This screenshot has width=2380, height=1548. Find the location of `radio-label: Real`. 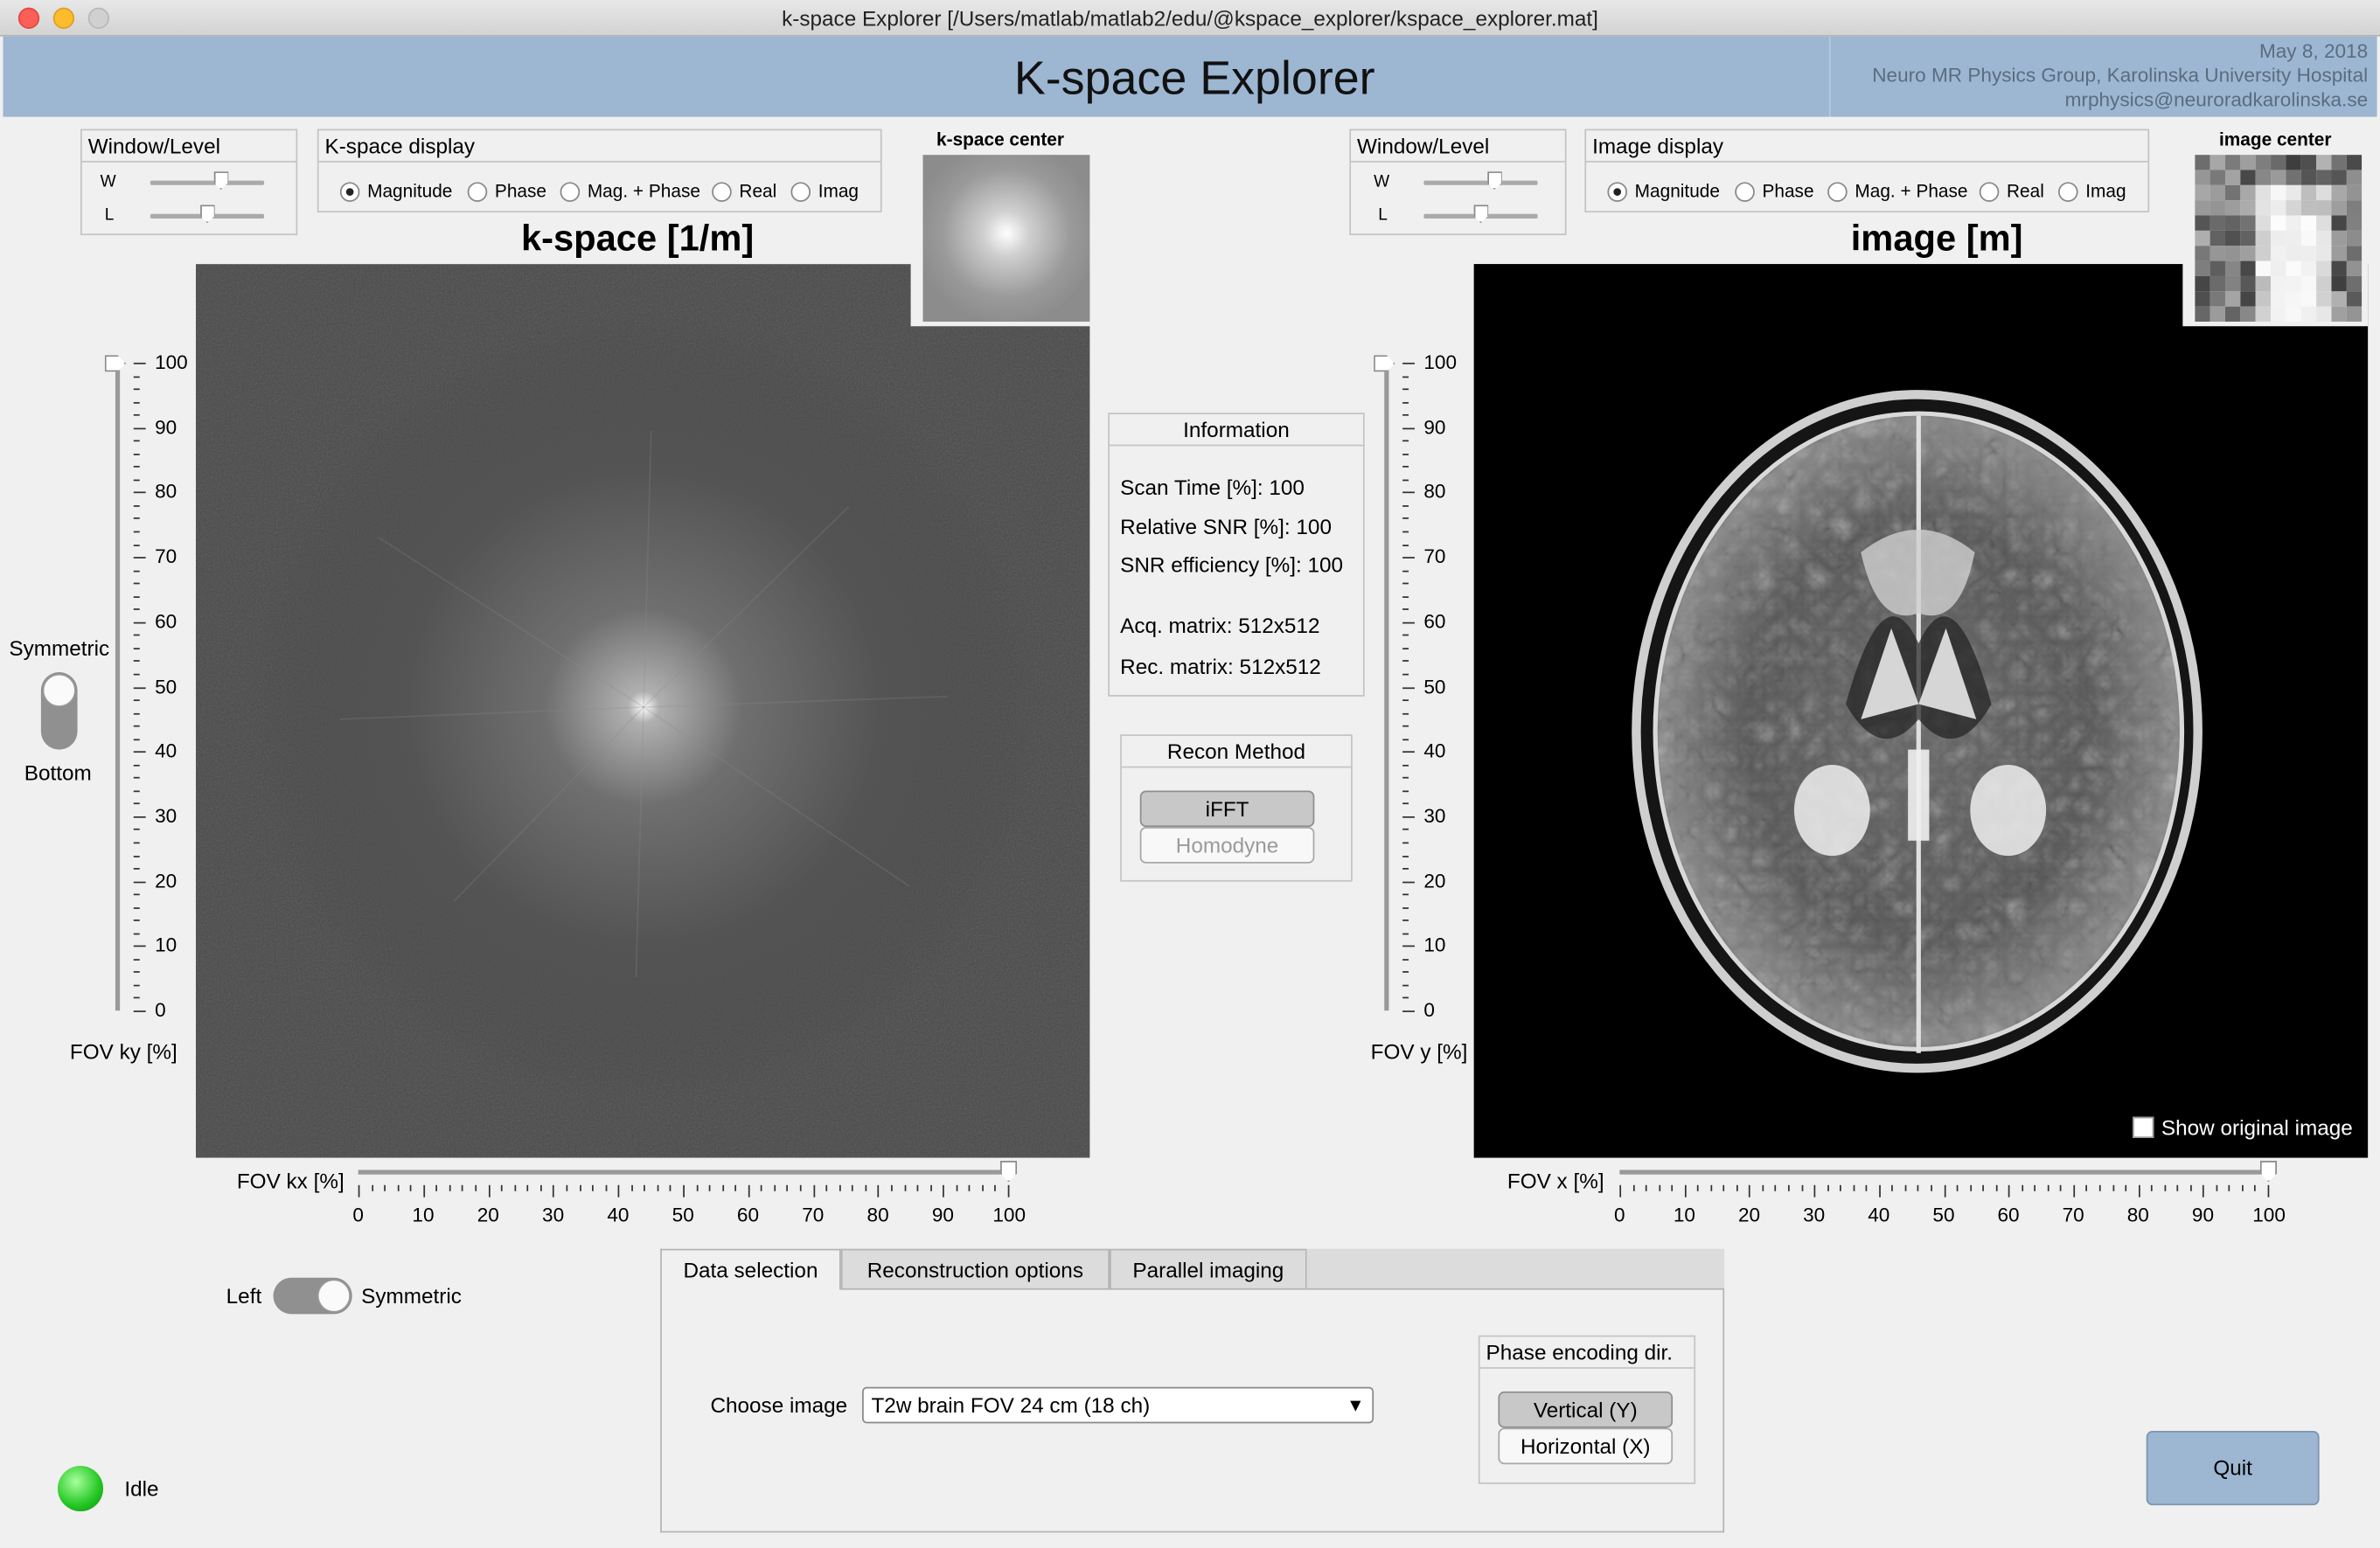

radio-label: Real is located at coordinates (2025, 191).